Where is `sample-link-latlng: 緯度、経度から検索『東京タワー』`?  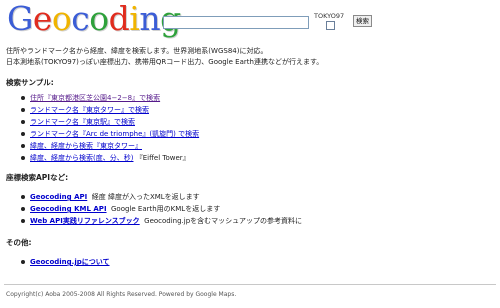 sample-link-latlng: 緯度、経度から検索『東京タワー』 is located at coordinates (86, 146).